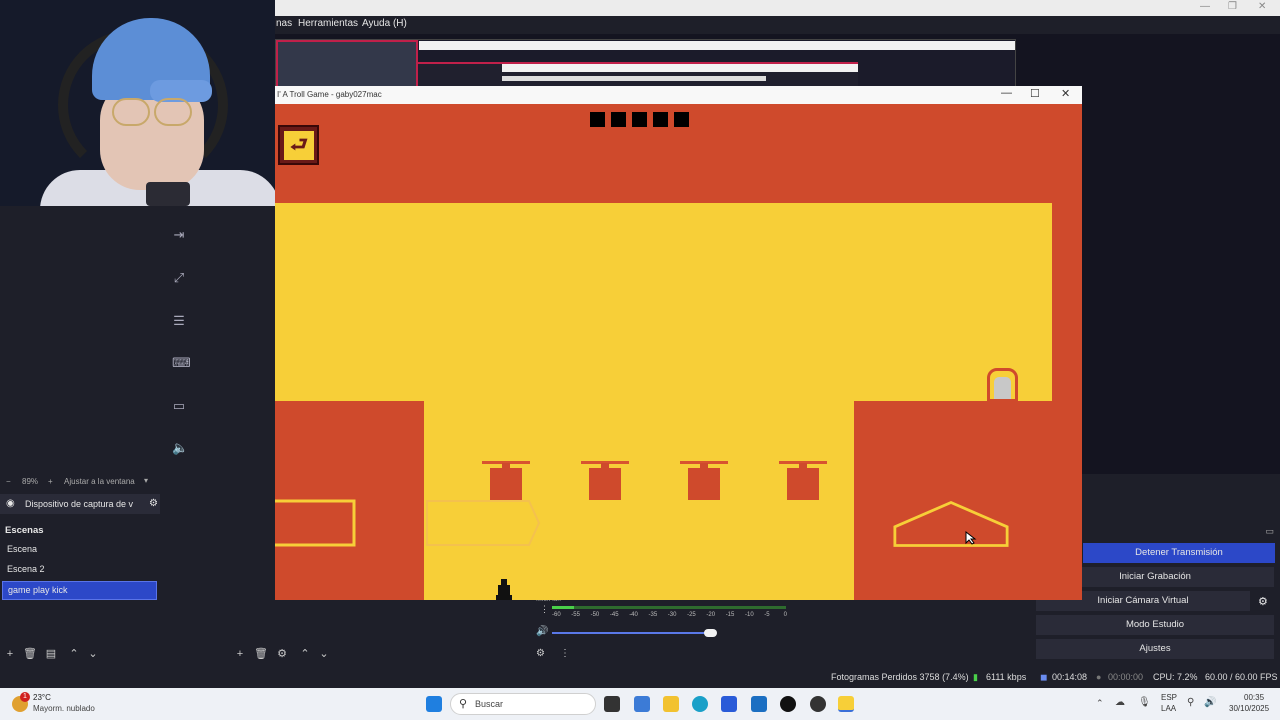 Image resolution: width=1280 pixels, height=720 pixels. Describe the element at coordinates (1120, 702) in the screenshot. I see `cloud-icon: ☁` at that location.